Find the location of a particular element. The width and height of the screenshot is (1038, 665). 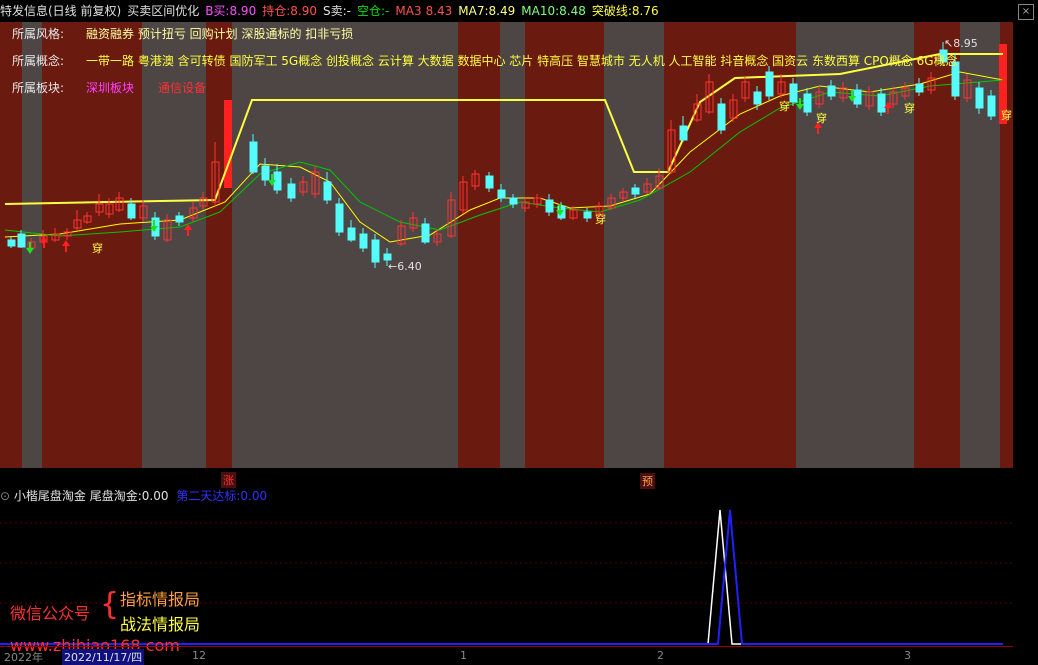

b-buy-label: B买: is located at coordinates (217, 11).